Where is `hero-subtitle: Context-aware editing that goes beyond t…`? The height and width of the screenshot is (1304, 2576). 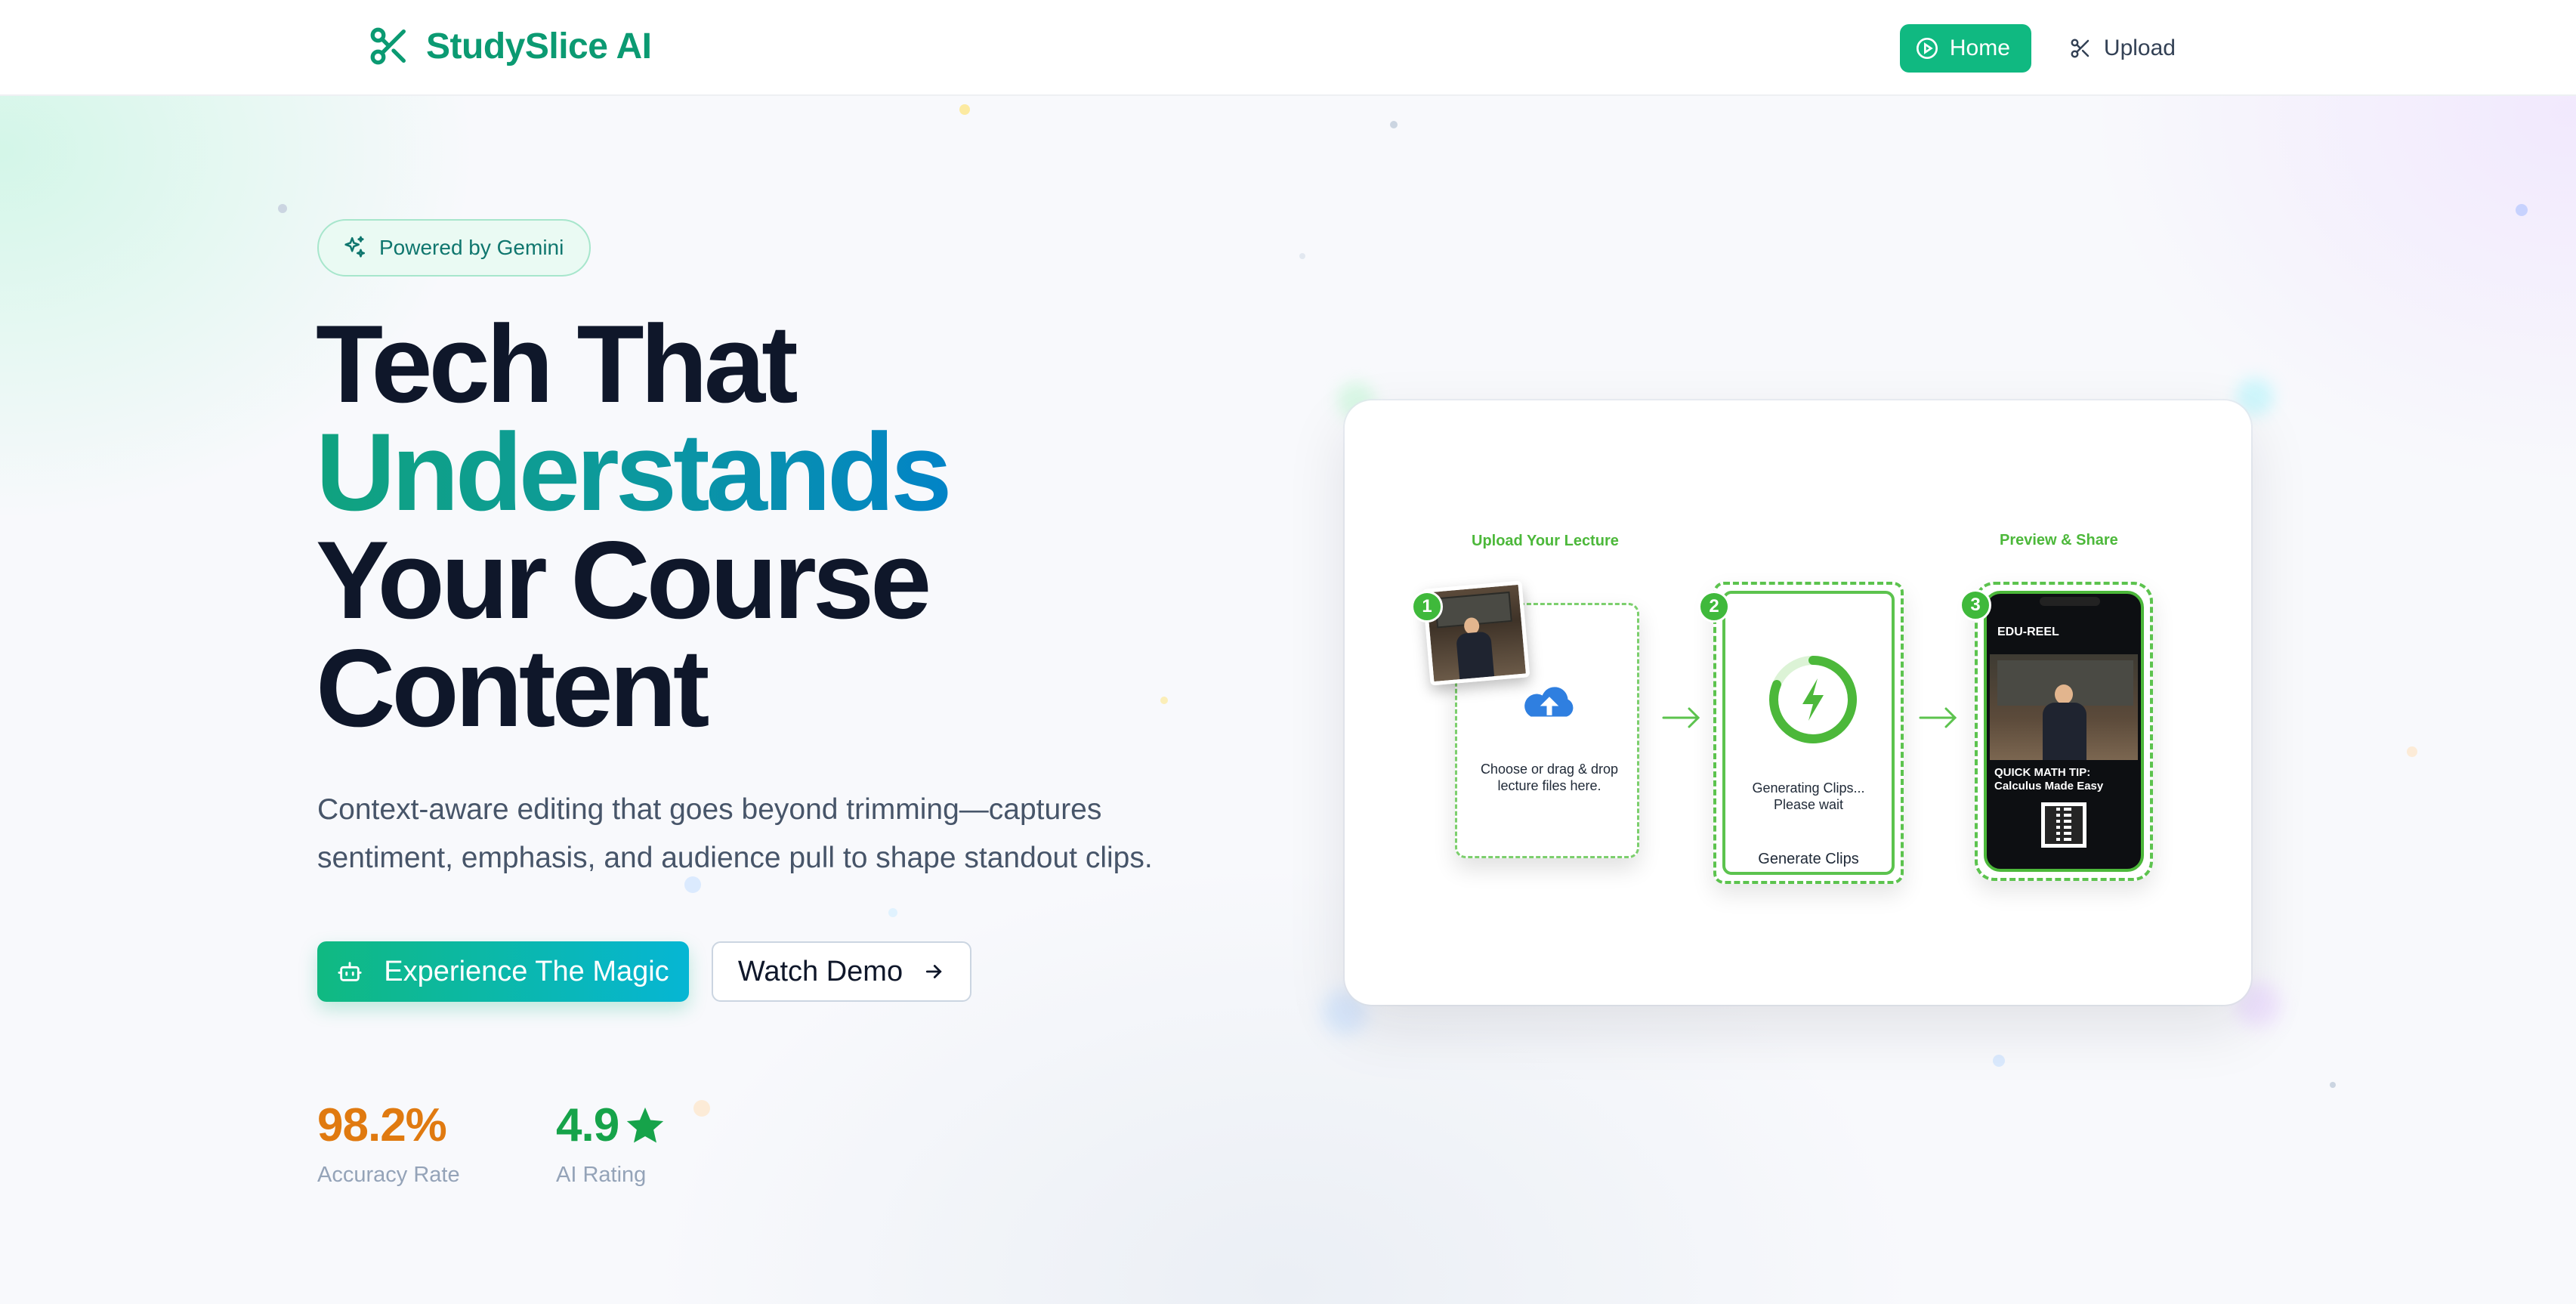 hero-subtitle: Context-aware editing that goes beyond t… is located at coordinates (735, 833).